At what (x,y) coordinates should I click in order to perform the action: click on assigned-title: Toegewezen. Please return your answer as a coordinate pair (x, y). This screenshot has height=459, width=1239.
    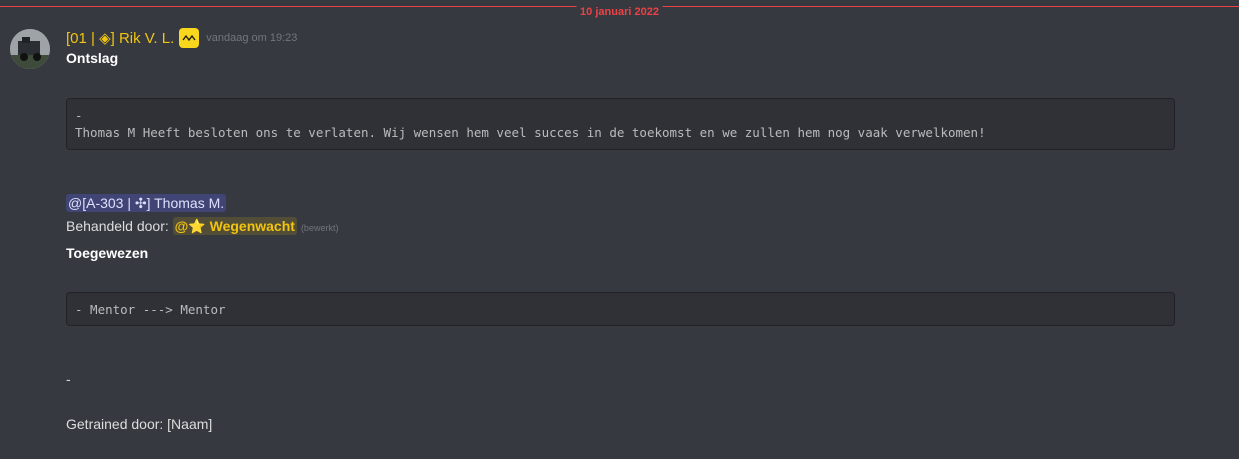
    Looking at the image, I should click on (107, 253).